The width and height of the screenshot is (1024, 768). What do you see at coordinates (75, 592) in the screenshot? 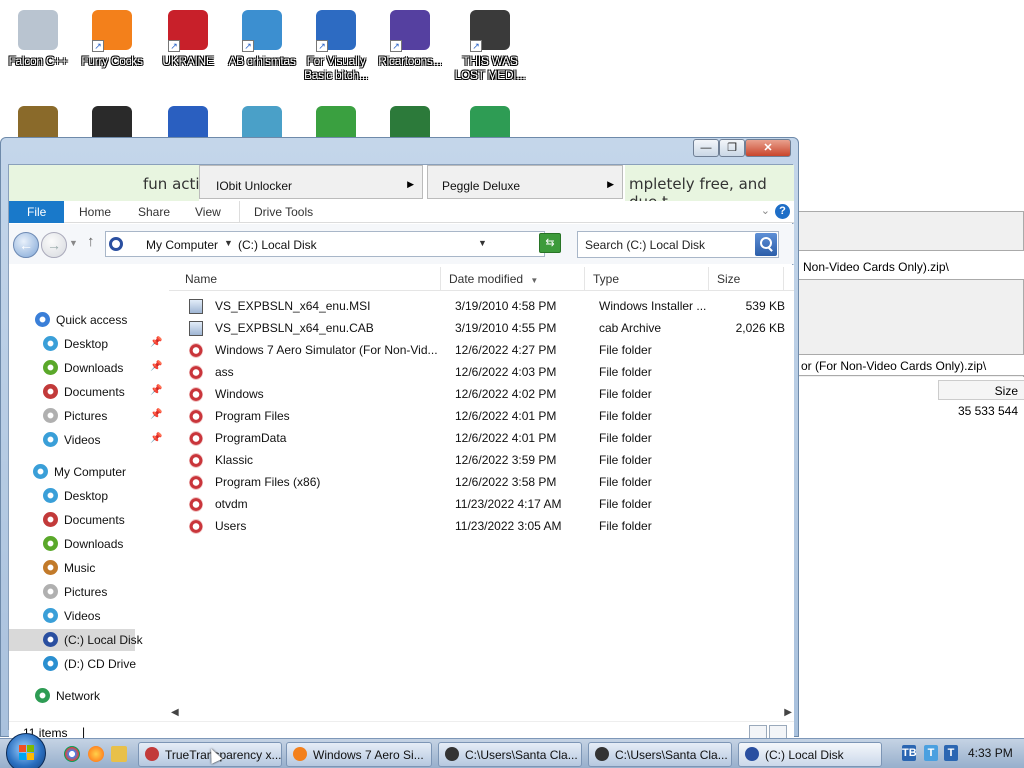
I see `nav-computer-item: Pictures` at bounding box center [75, 592].